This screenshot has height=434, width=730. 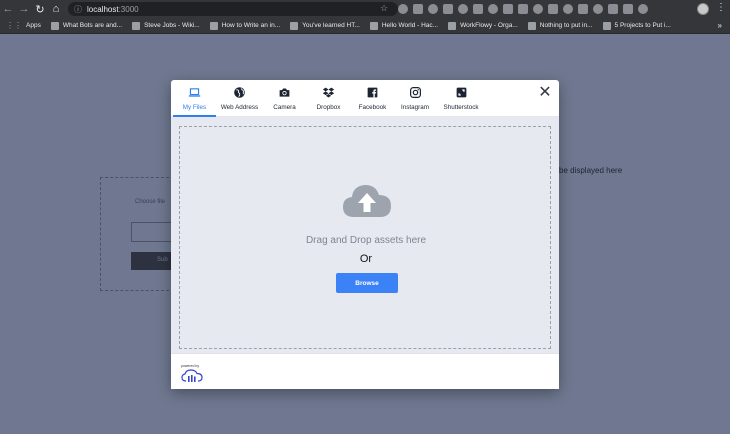 I want to click on cloudinary-logo-icon, so click(x=192, y=376).